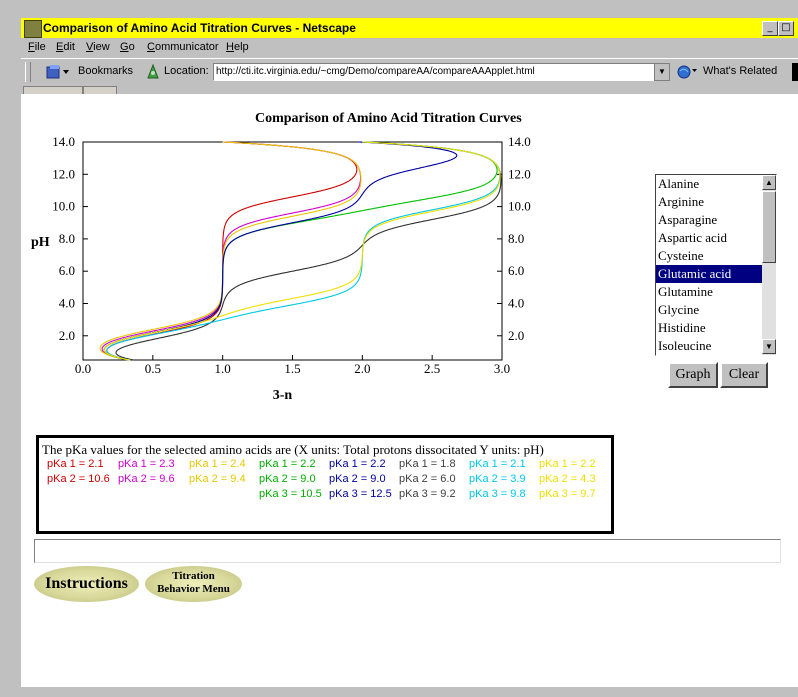  I want to click on y-tick-label-right: 10.0, so click(519, 206).